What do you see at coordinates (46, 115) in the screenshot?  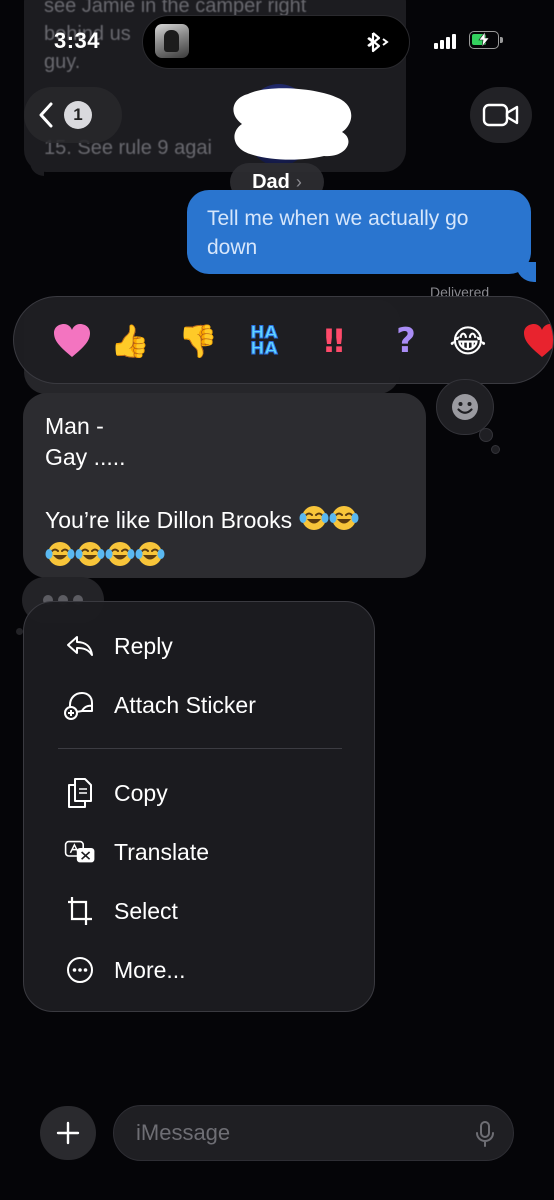 I see `chevron-left-icon` at bounding box center [46, 115].